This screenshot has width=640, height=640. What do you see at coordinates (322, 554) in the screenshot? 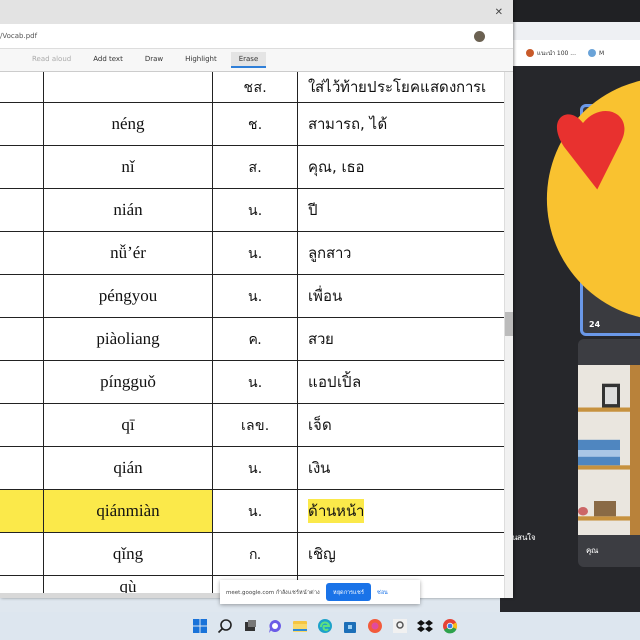
I see `table-cell-text: เชิญ` at bounding box center [322, 554].